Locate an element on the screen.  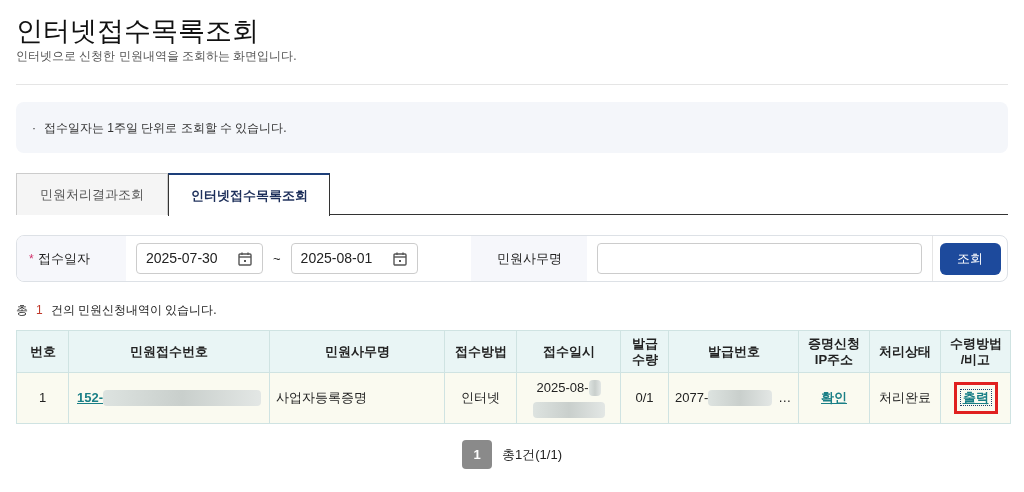
column-header: 증명신청 IP주소 is located at coordinates (834, 351).